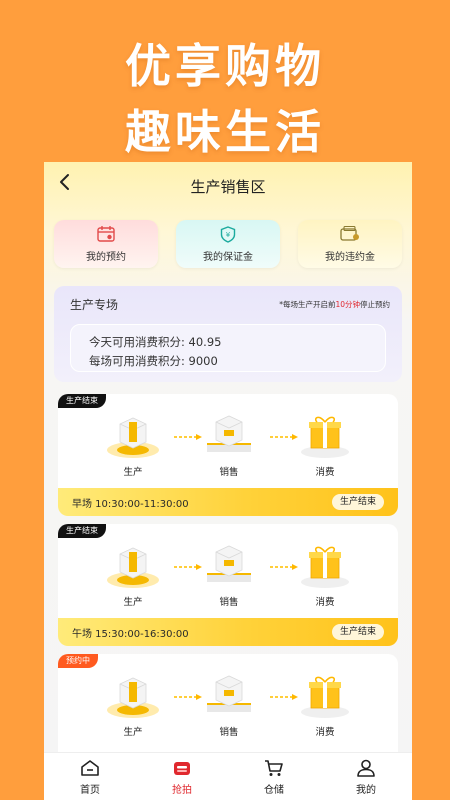  What do you see at coordinates (347, 304) in the screenshot?
I see `cutoff-highlight: 10分钟` at bounding box center [347, 304].